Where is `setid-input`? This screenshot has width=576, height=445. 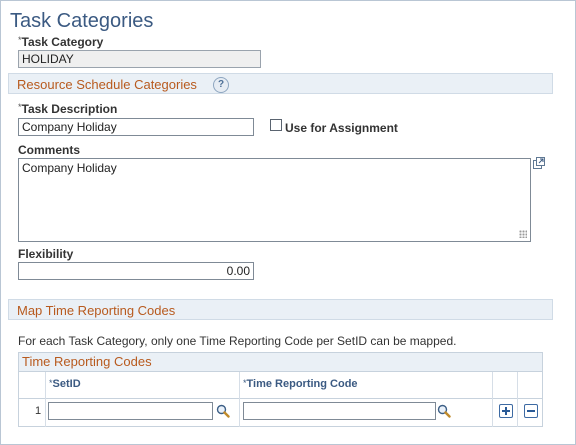
setid-input is located at coordinates (130, 411).